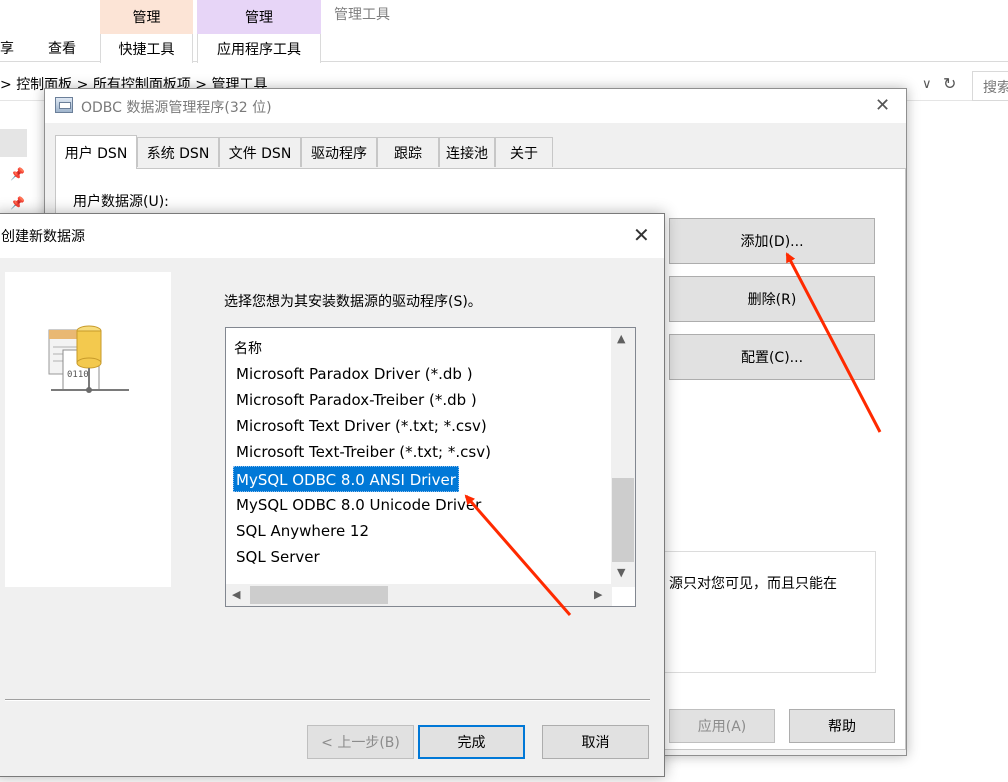 This screenshot has width=1008, height=782. What do you see at coordinates (772, 299) in the screenshot?
I see `delete-button: 删除(R)` at bounding box center [772, 299].